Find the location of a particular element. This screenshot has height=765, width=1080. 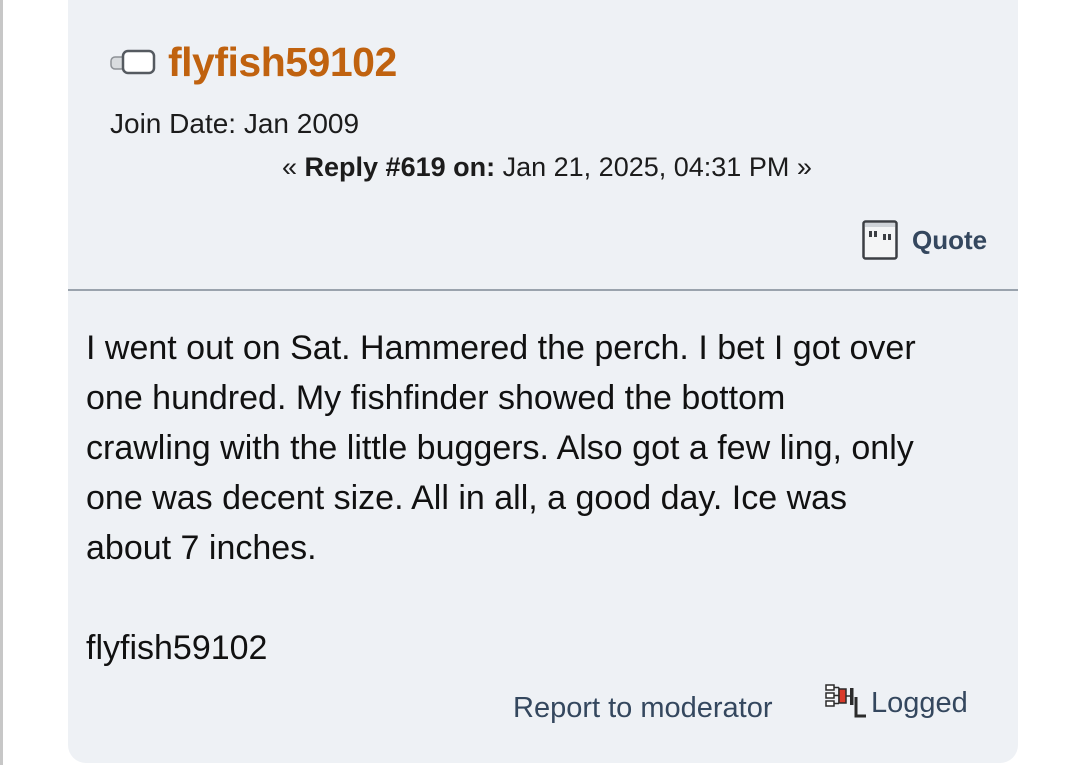

logged-label: Logged is located at coordinates (919, 703).